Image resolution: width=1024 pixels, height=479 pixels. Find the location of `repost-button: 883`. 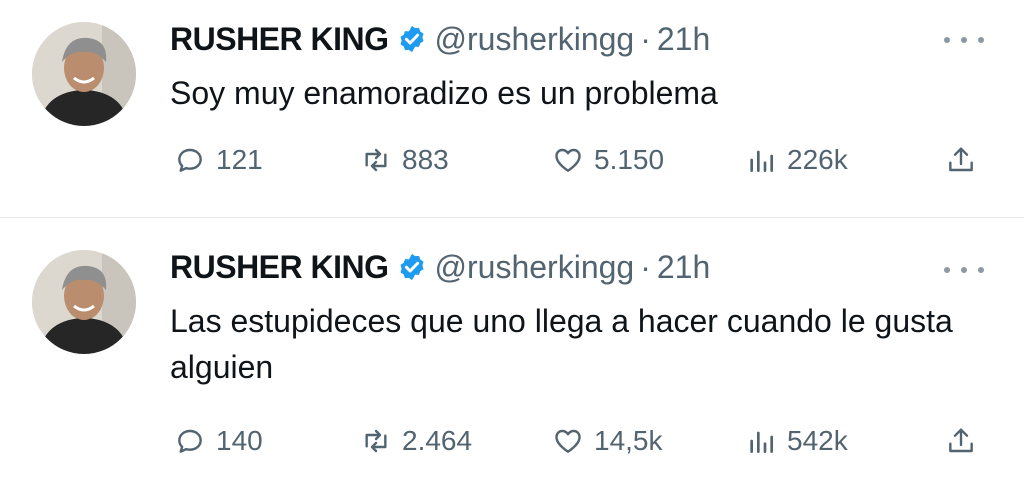

repost-button: 883 is located at coordinates (404, 160).